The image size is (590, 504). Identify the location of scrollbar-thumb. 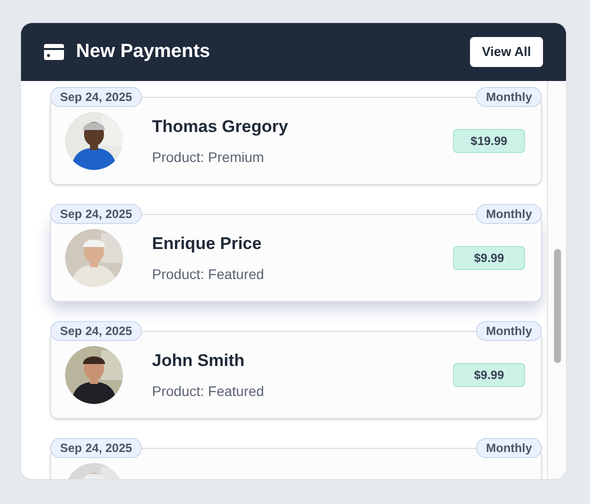
(557, 306).